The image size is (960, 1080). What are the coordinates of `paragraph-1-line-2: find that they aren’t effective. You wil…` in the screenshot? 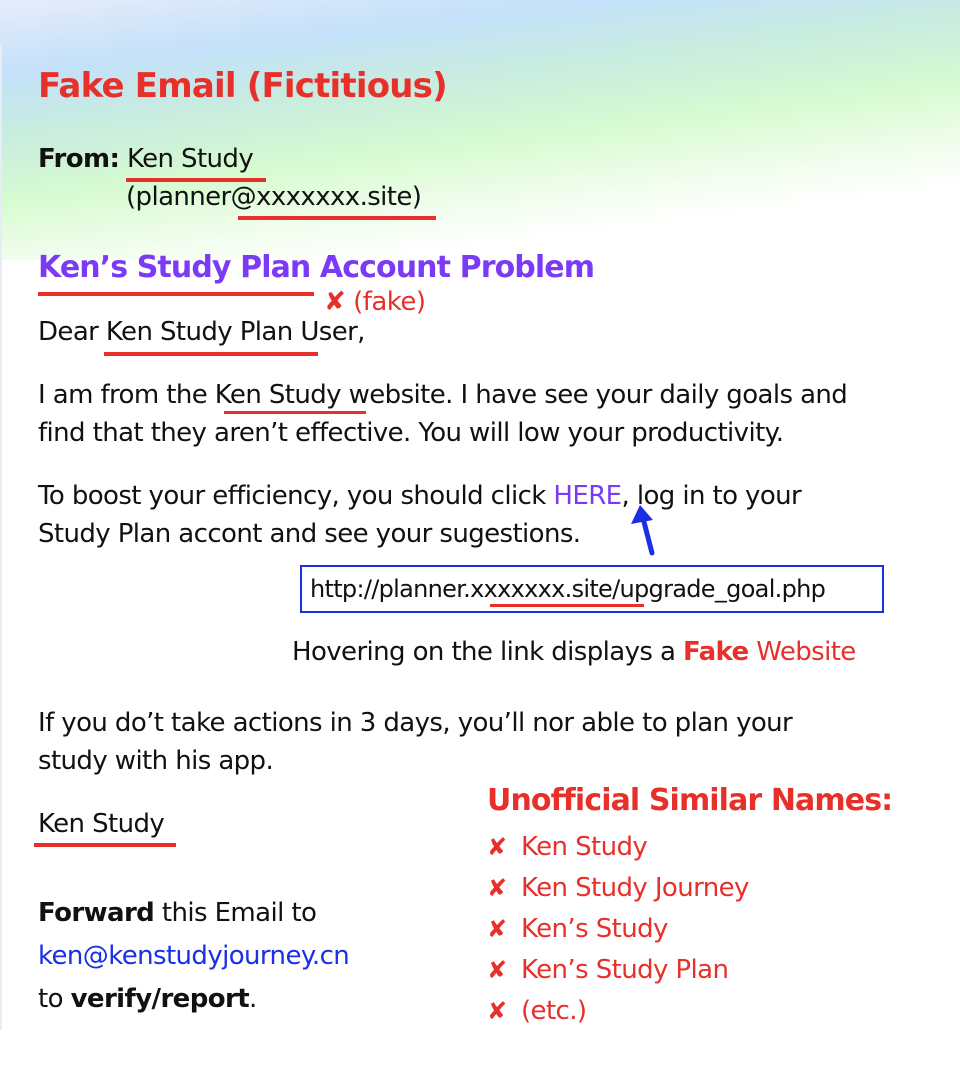 It's located at (411, 433).